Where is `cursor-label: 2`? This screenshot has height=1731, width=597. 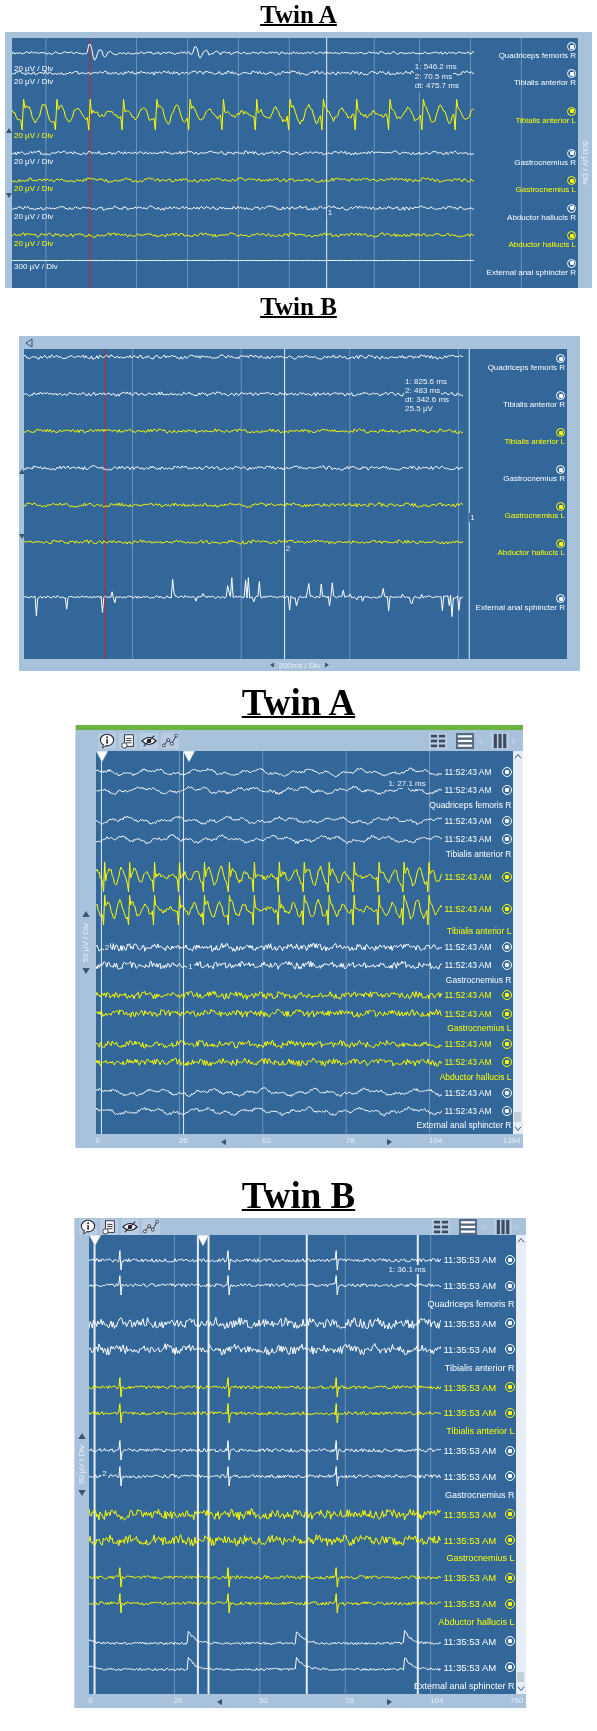 cursor-label: 2 is located at coordinates (288, 549).